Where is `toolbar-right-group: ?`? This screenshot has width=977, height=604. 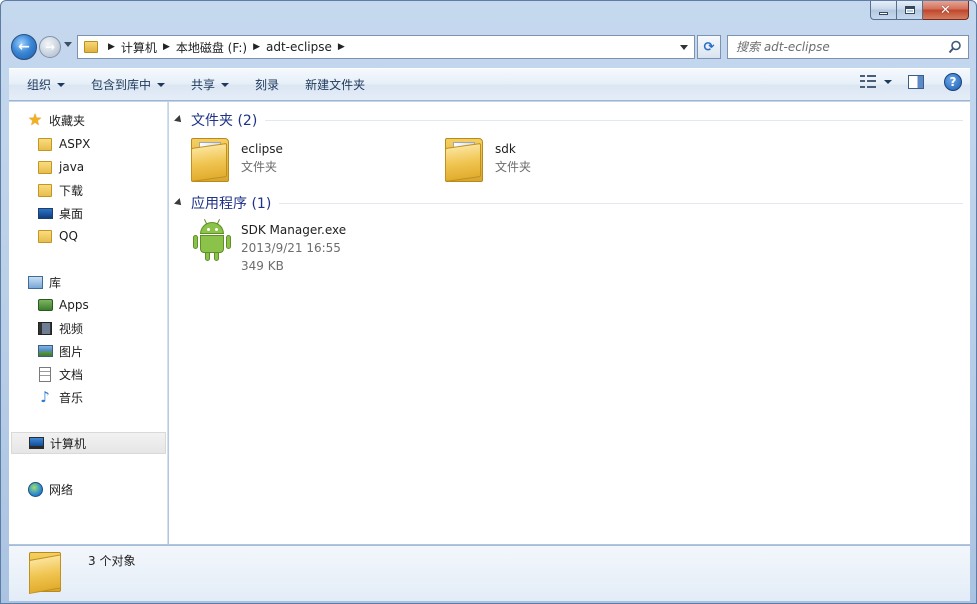
toolbar-right-group: ? is located at coordinates (911, 82).